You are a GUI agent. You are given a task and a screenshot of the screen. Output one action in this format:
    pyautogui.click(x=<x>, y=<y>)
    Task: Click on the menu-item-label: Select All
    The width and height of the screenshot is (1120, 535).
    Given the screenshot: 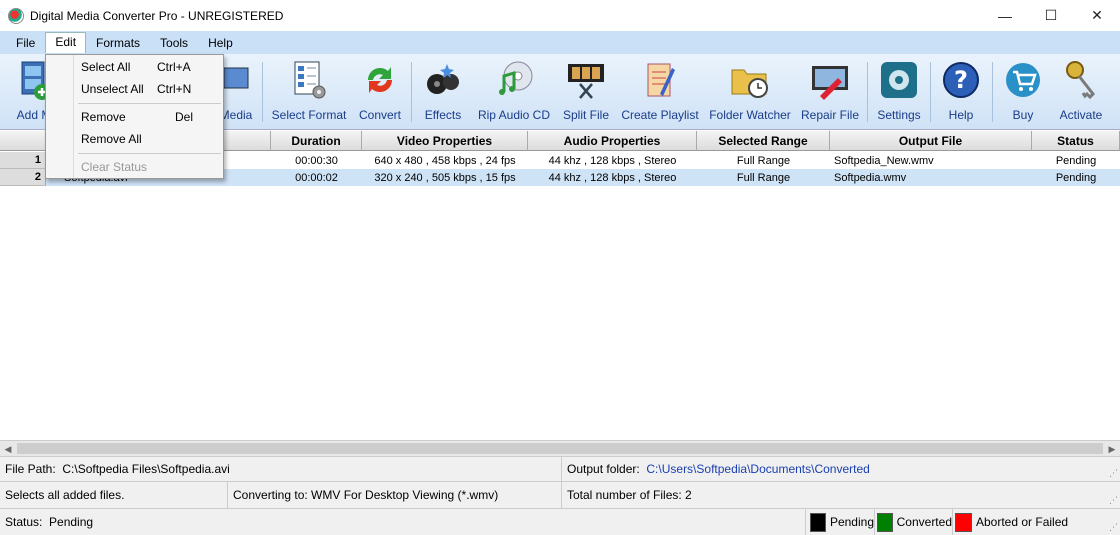 What is the action you would take?
    pyautogui.click(x=106, y=67)
    